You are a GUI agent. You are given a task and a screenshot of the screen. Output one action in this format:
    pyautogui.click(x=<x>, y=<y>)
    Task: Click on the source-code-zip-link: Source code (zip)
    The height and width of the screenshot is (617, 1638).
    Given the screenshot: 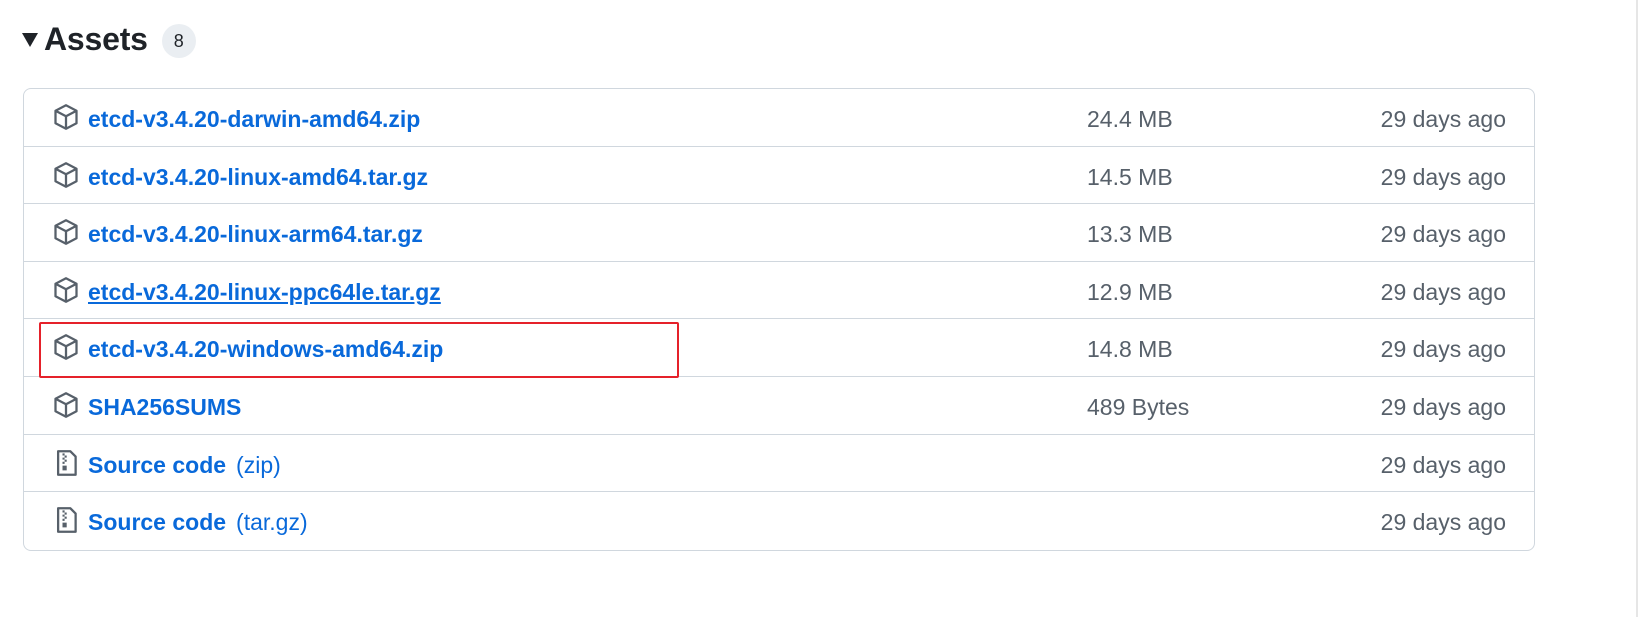 What is the action you would take?
    pyautogui.click(x=184, y=463)
    